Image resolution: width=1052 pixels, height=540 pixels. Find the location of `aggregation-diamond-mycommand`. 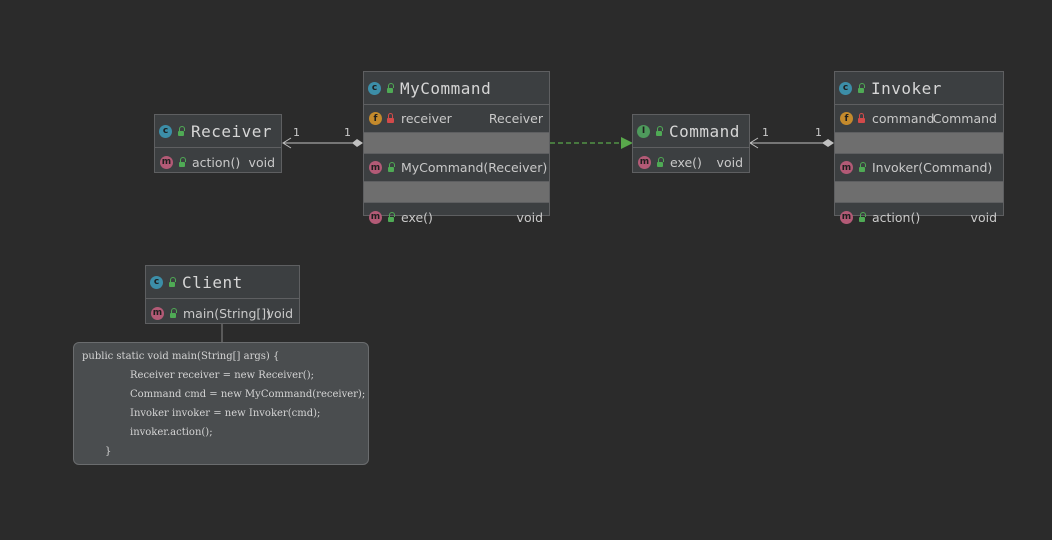

aggregation-diamond-mycommand is located at coordinates (357, 143).